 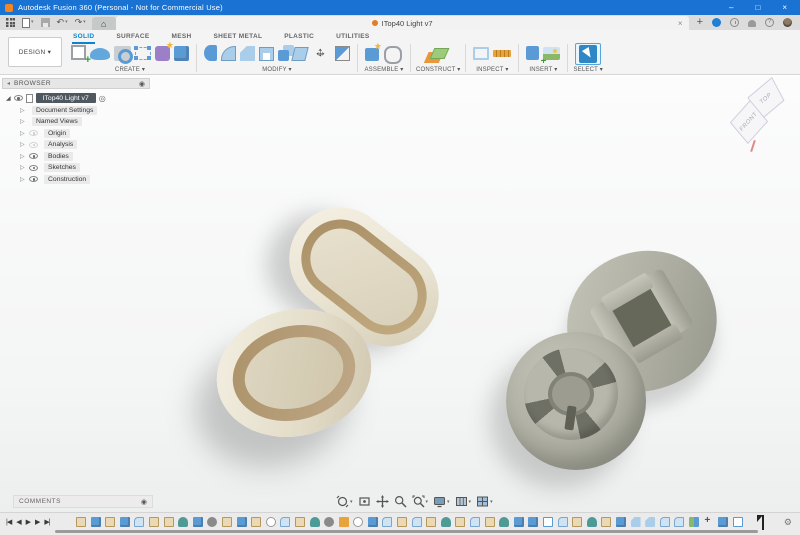 I want to click on press-pull-icon, so click(x=210, y=53).